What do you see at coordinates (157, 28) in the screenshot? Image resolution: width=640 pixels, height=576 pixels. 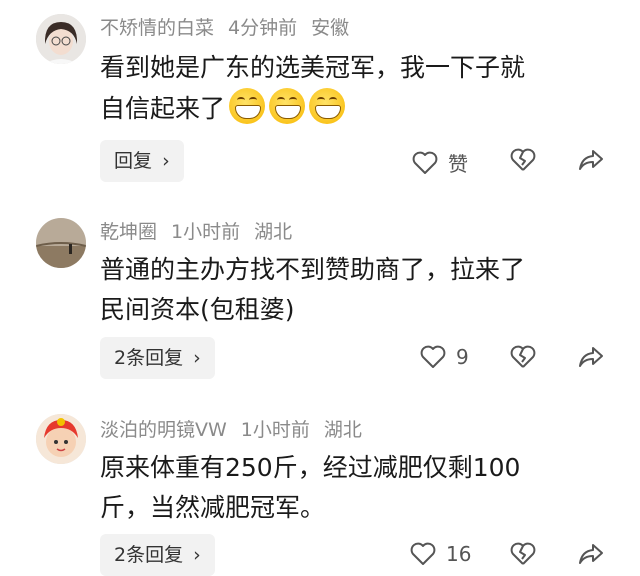 I see `username: 不矫情的白菜` at bounding box center [157, 28].